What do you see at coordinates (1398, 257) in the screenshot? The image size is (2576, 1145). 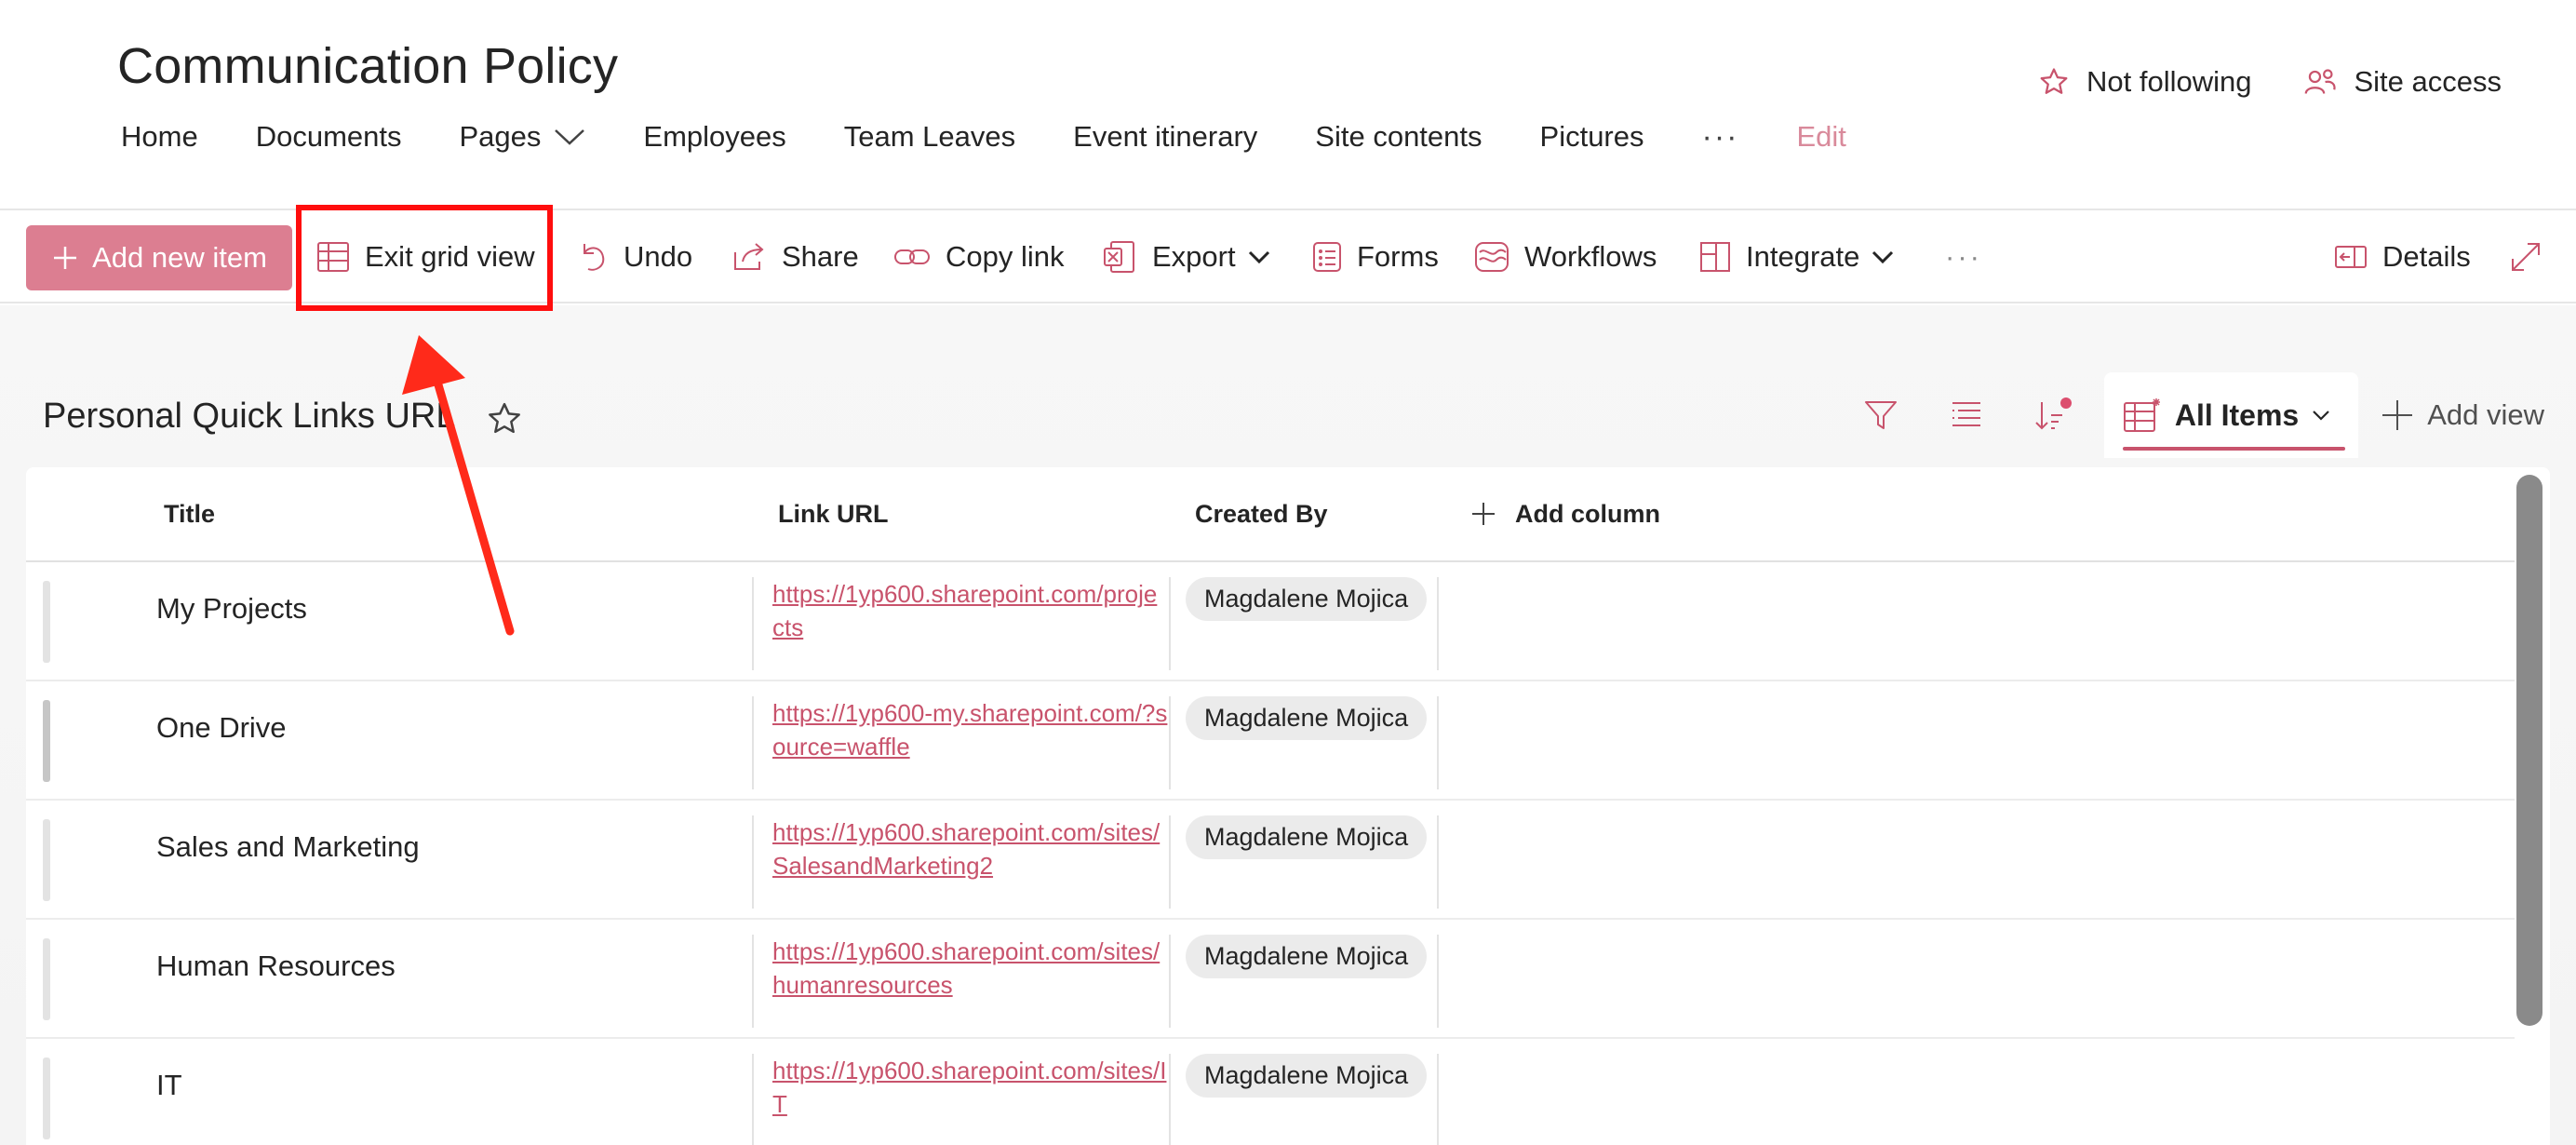 I see `forms-label: Forms` at bounding box center [1398, 257].